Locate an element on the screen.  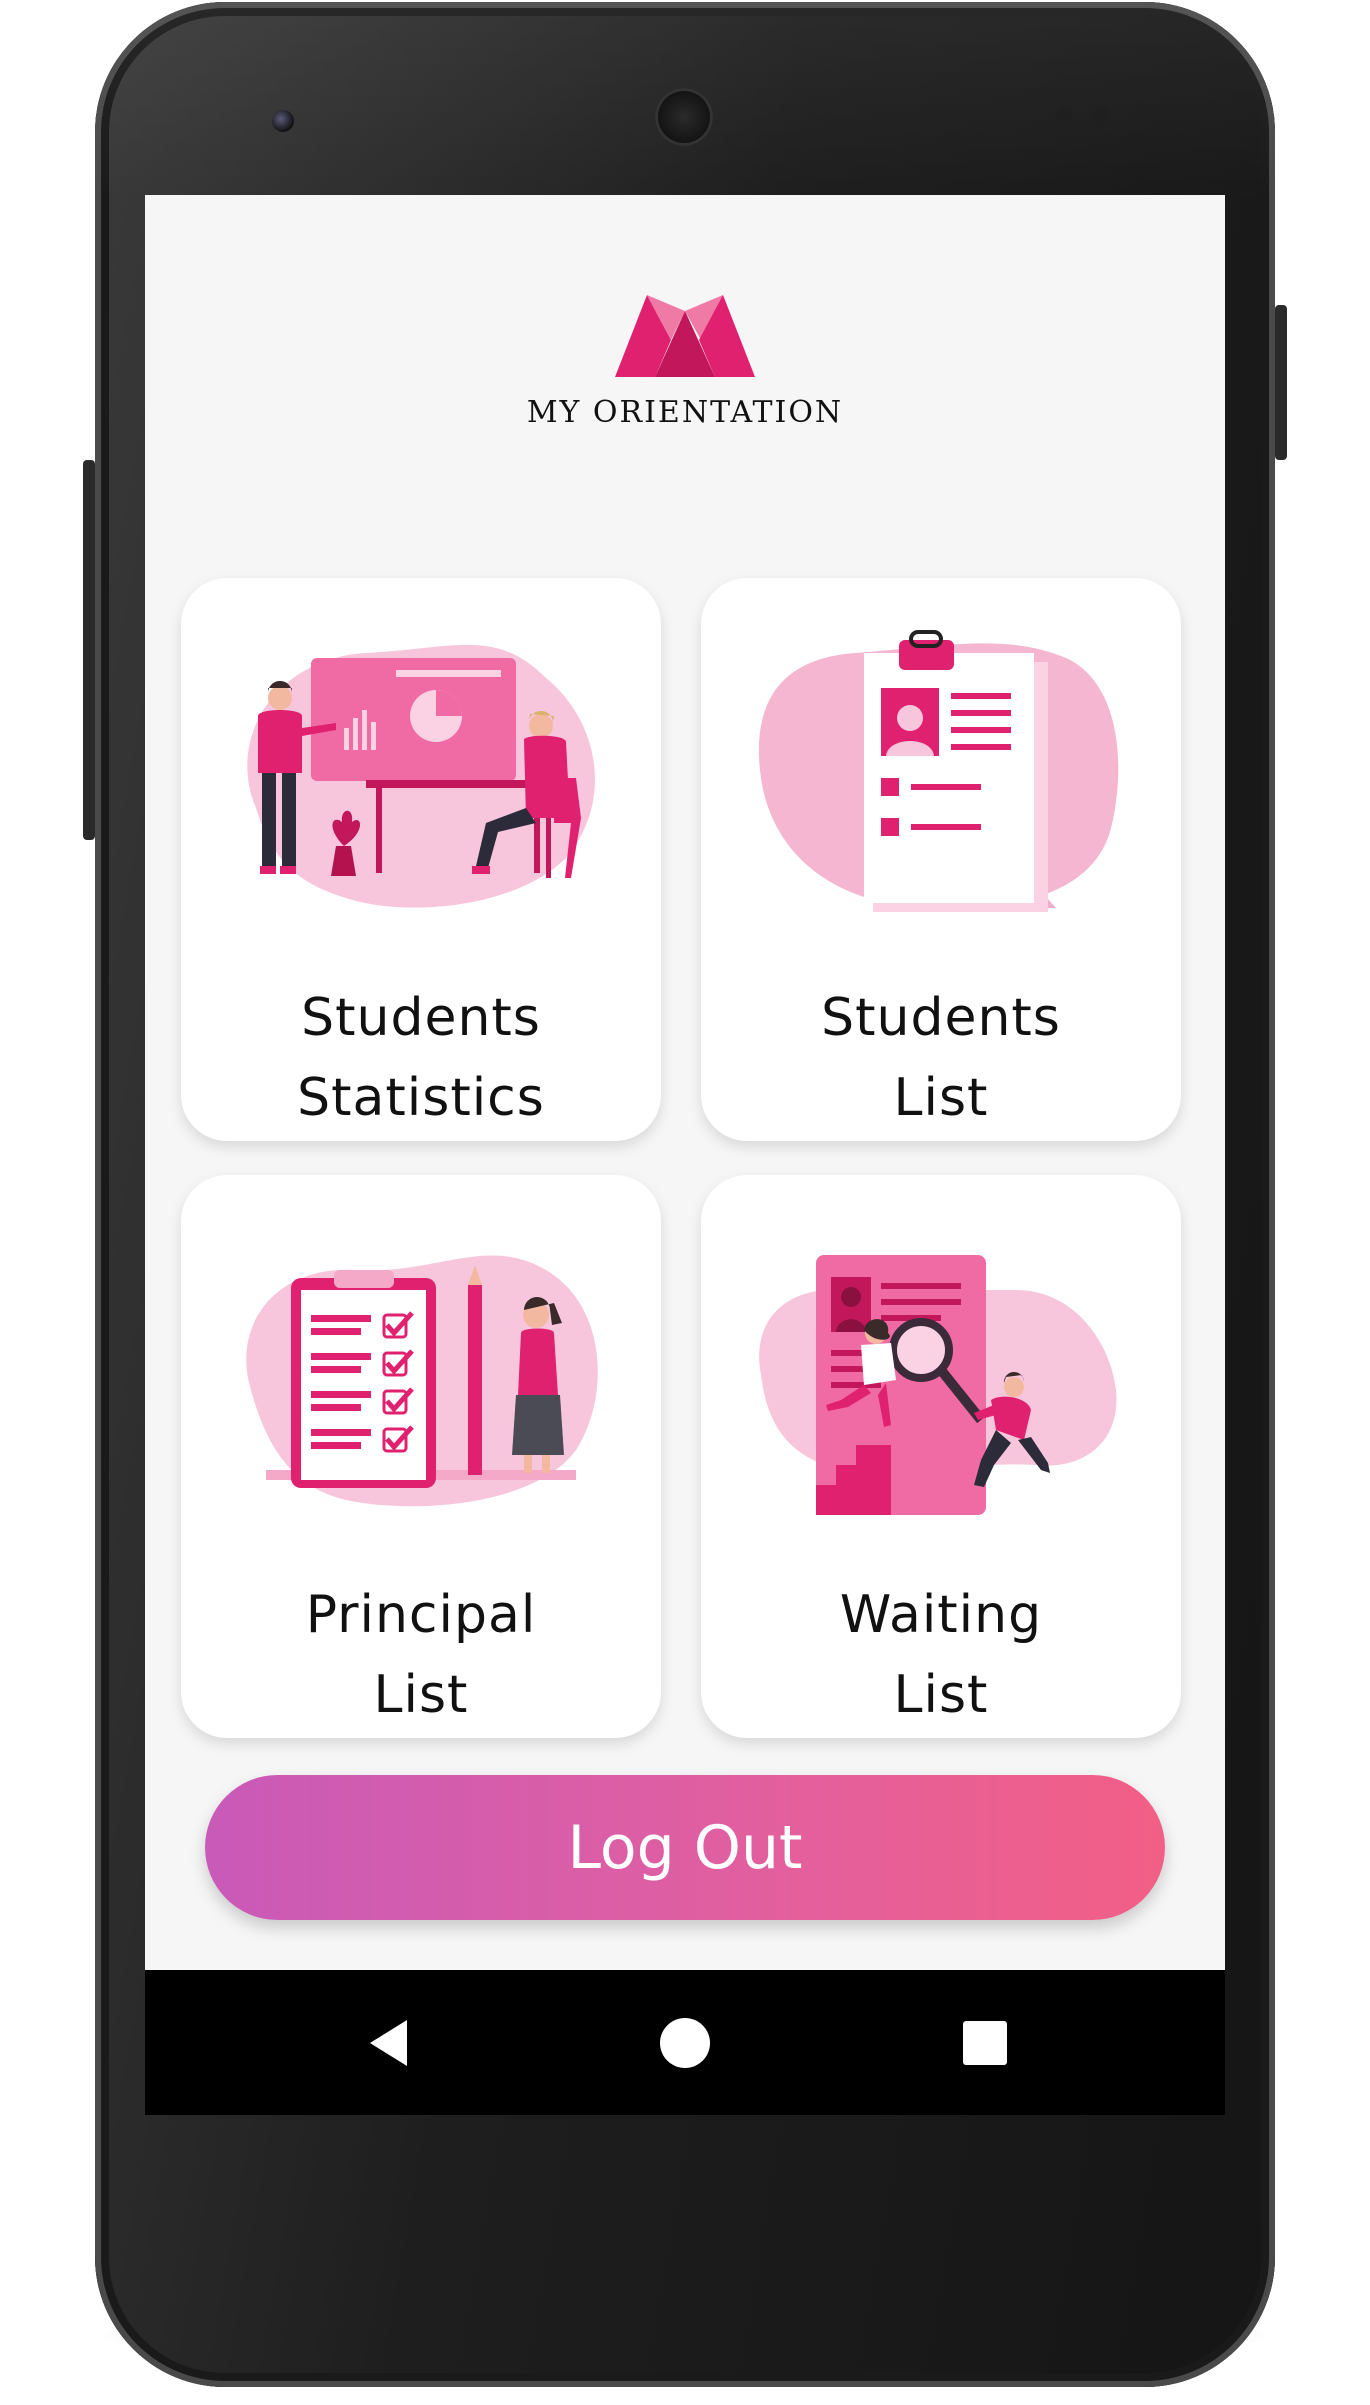
presentation-illustration-icon is located at coordinates (421, 776).